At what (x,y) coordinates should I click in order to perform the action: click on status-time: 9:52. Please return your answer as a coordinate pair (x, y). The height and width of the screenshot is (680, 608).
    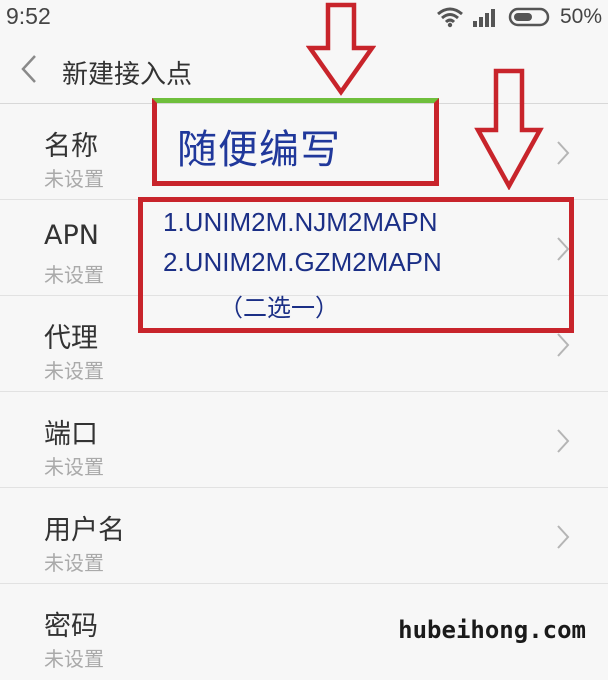
    Looking at the image, I should click on (28, 16).